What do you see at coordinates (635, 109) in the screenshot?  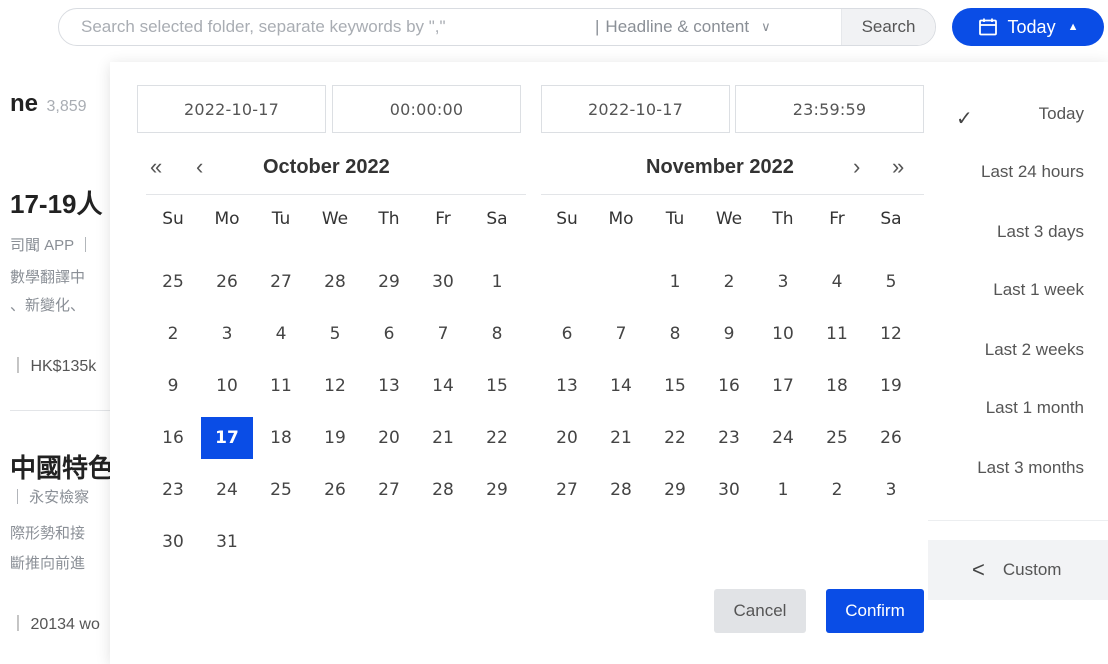 I see `end-date-field: 2022-10-17` at bounding box center [635, 109].